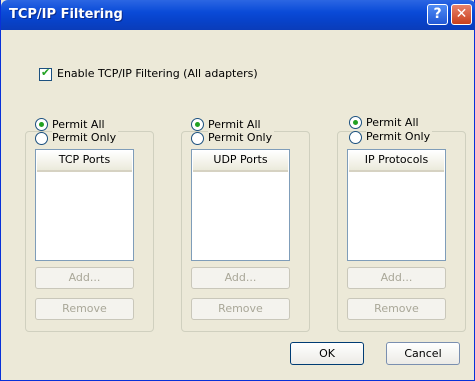 This screenshot has width=475, height=381. Describe the element at coordinates (79, 124) in the screenshot. I see `tcp-permit-all-label: Permit All` at that location.